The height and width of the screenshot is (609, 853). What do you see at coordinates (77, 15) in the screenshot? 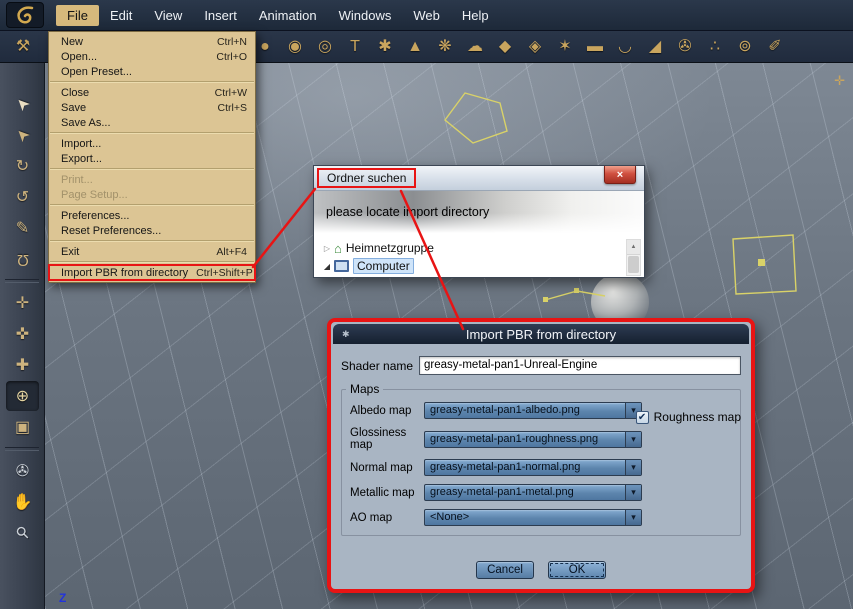
I see `menu-file: File` at bounding box center [77, 15].